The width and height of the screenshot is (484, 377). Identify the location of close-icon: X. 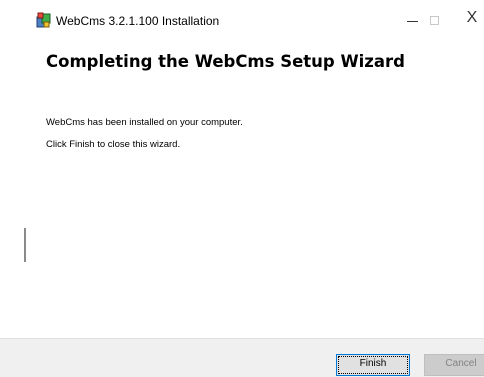
(472, 17).